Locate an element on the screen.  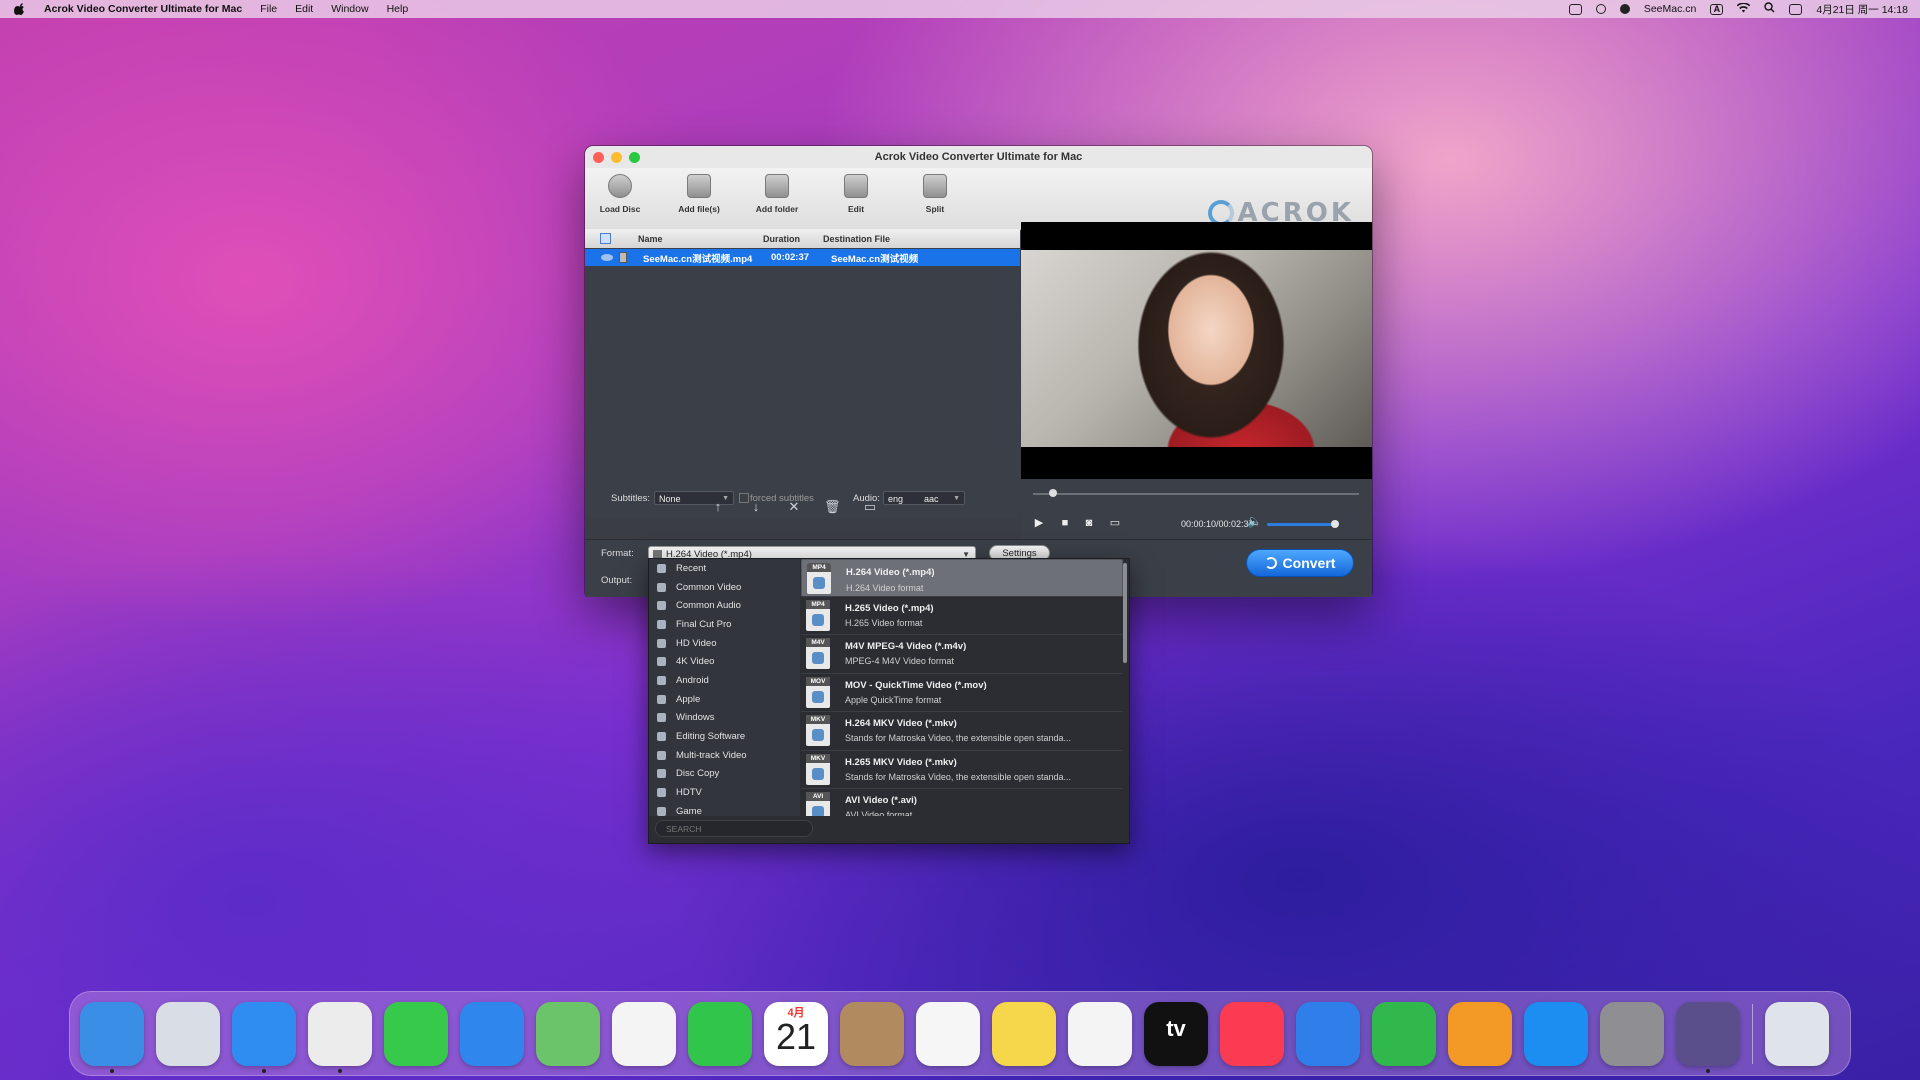
format-item: AVI AVI Video (*.avi) AVI Video format is located at coordinates (962, 802).